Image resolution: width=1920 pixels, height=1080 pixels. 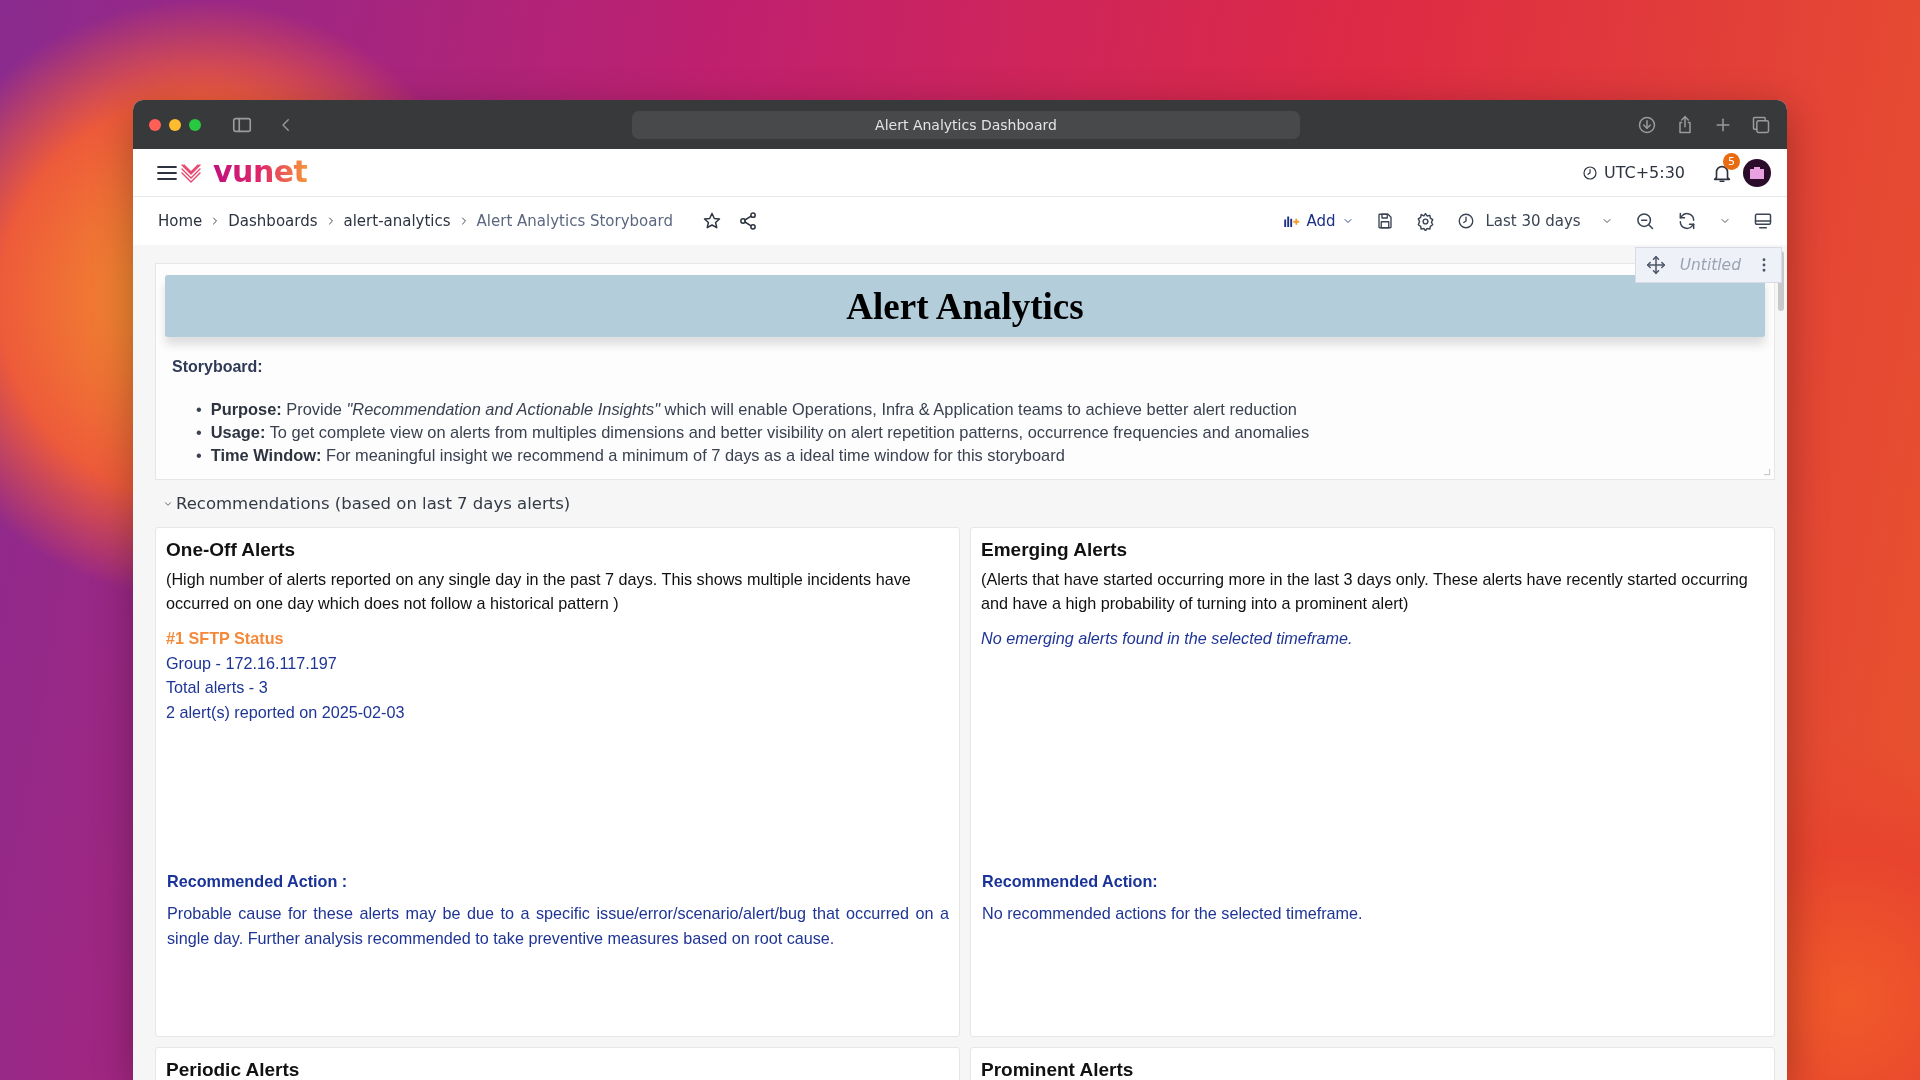 I want to click on share-icon, so click(x=747, y=221).